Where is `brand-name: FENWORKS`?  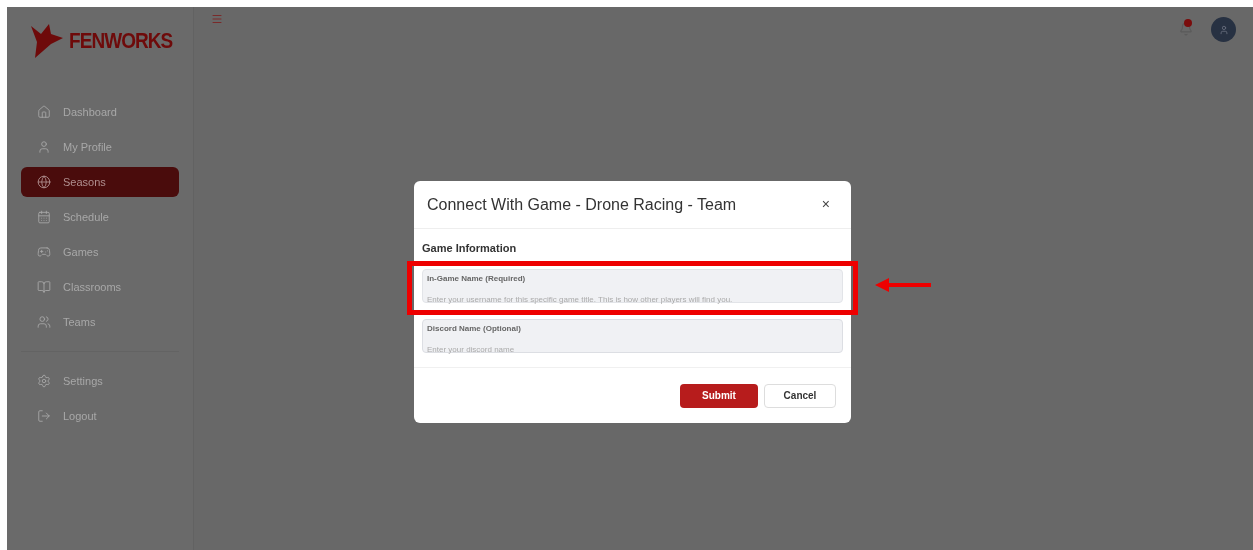 brand-name: FENWORKS is located at coordinates (121, 40).